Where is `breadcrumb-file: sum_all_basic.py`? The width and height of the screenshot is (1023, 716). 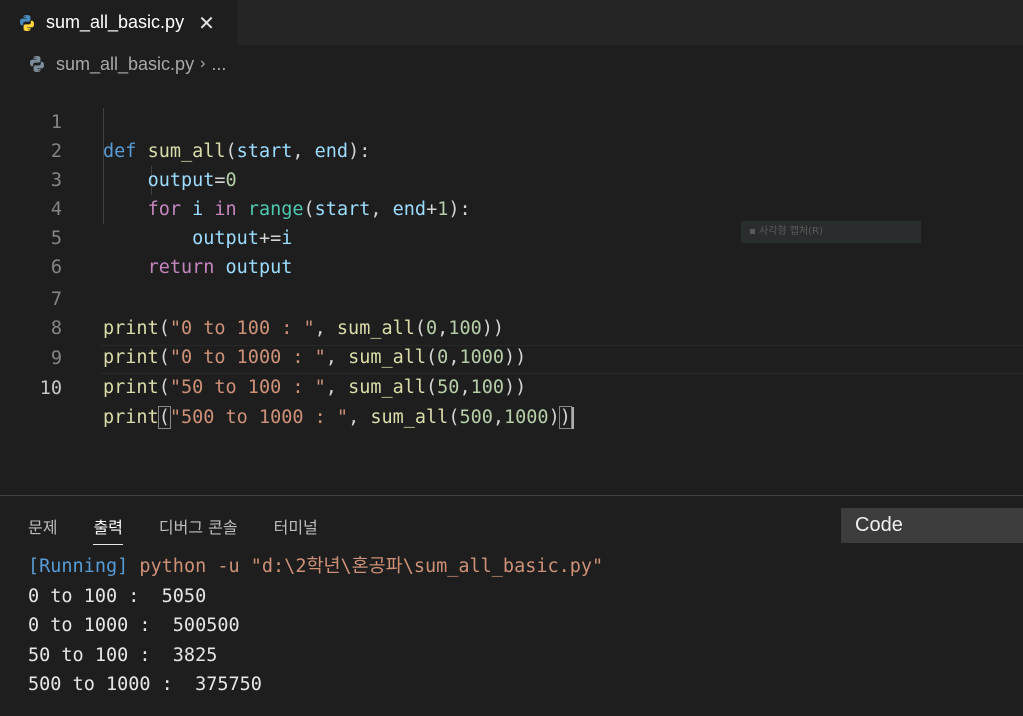 breadcrumb-file: sum_all_basic.py is located at coordinates (125, 64).